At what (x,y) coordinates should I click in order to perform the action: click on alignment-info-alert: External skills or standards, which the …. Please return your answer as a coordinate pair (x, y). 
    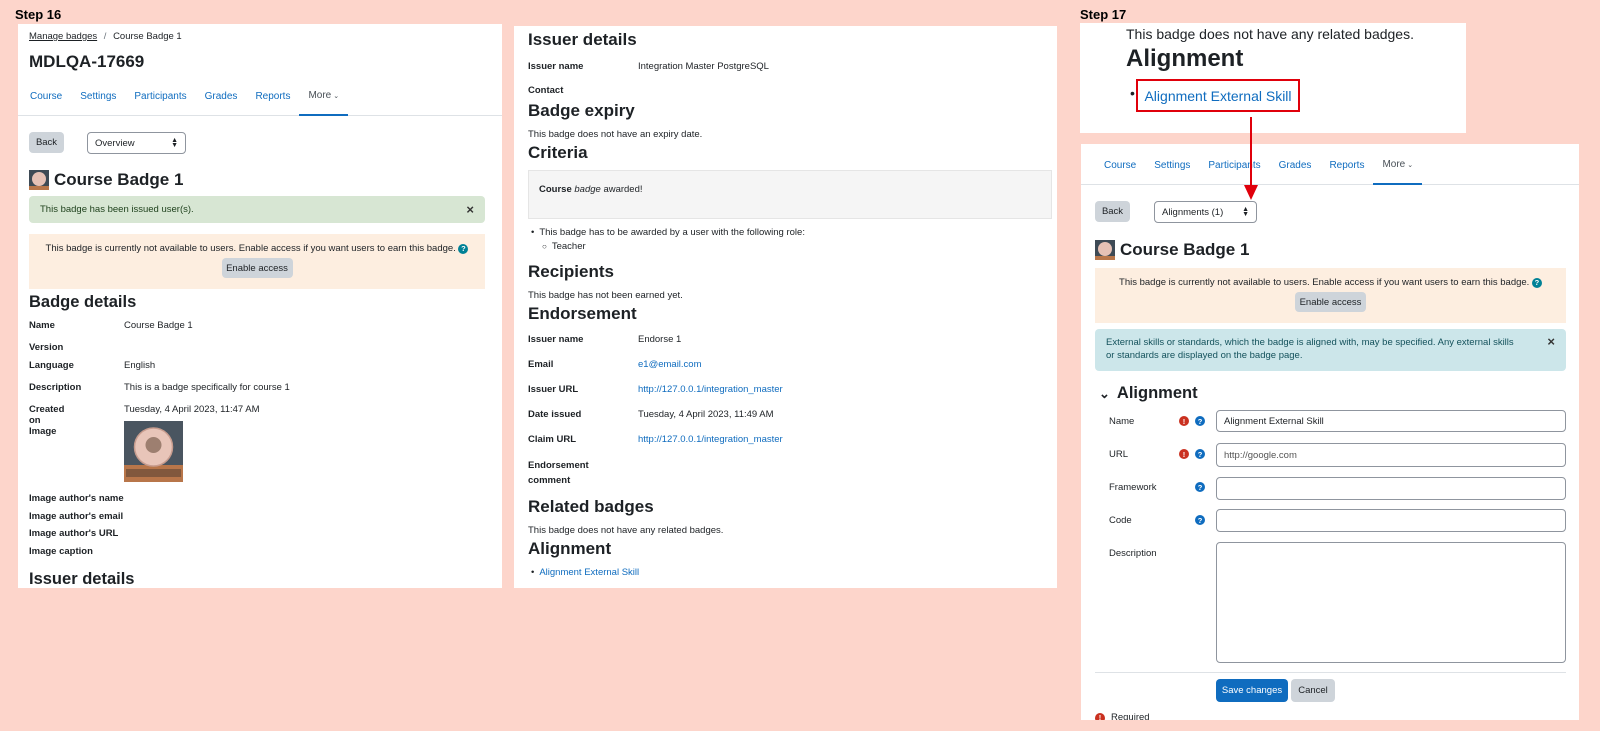
    Looking at the image, I should click on (1330, 350).